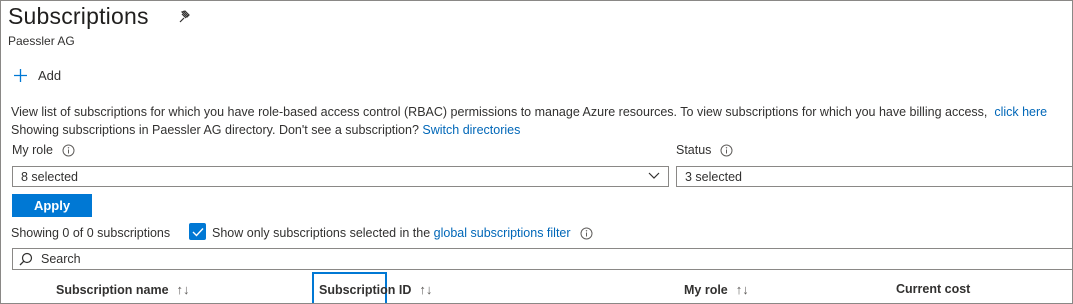 Image resolution: width=1073 pixels, height=304 pixels. What do you see at coordinates (491, 259) in the screenshot?
I see `search-input` at bounding box center [491, 259].